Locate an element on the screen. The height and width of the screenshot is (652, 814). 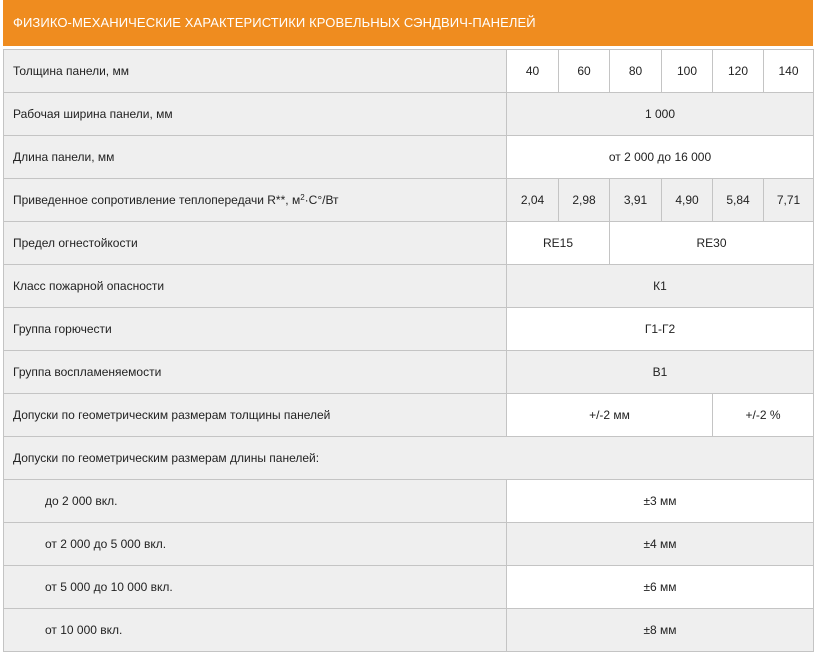
value-cell: ±3 мм is located at coordinates (660, 501).